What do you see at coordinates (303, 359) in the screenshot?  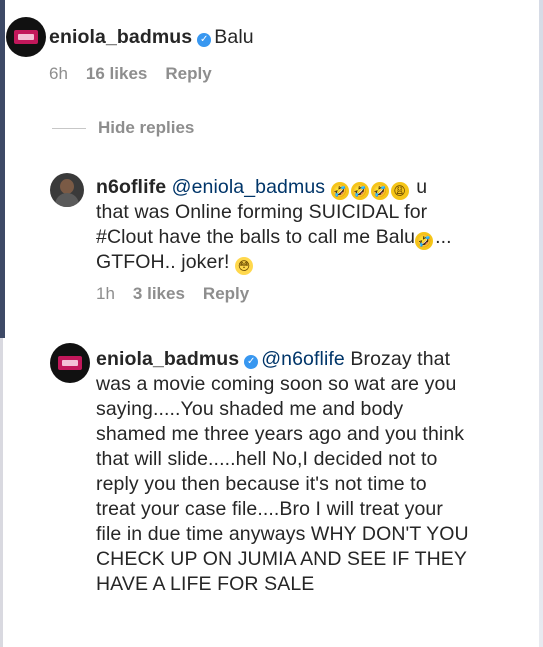 I see `mention-link: @n6oflife` at bounding box center [303, 359].